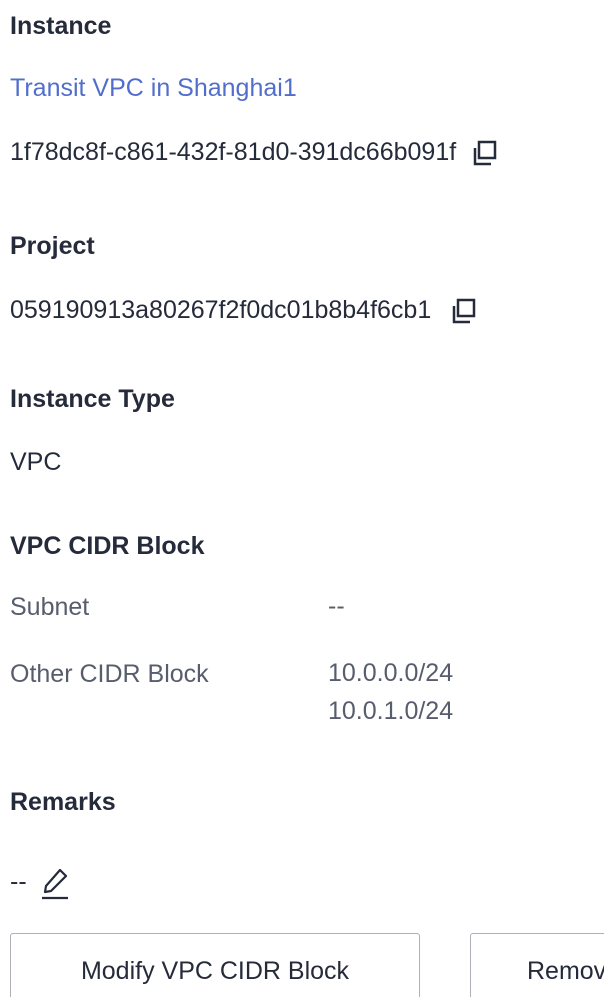 The width and height of the screenshot is (604, 997). What do you see at coordinates (336, 606) in the screenshot?
I see `subnet-value: --` at bounding box center [336, 606].